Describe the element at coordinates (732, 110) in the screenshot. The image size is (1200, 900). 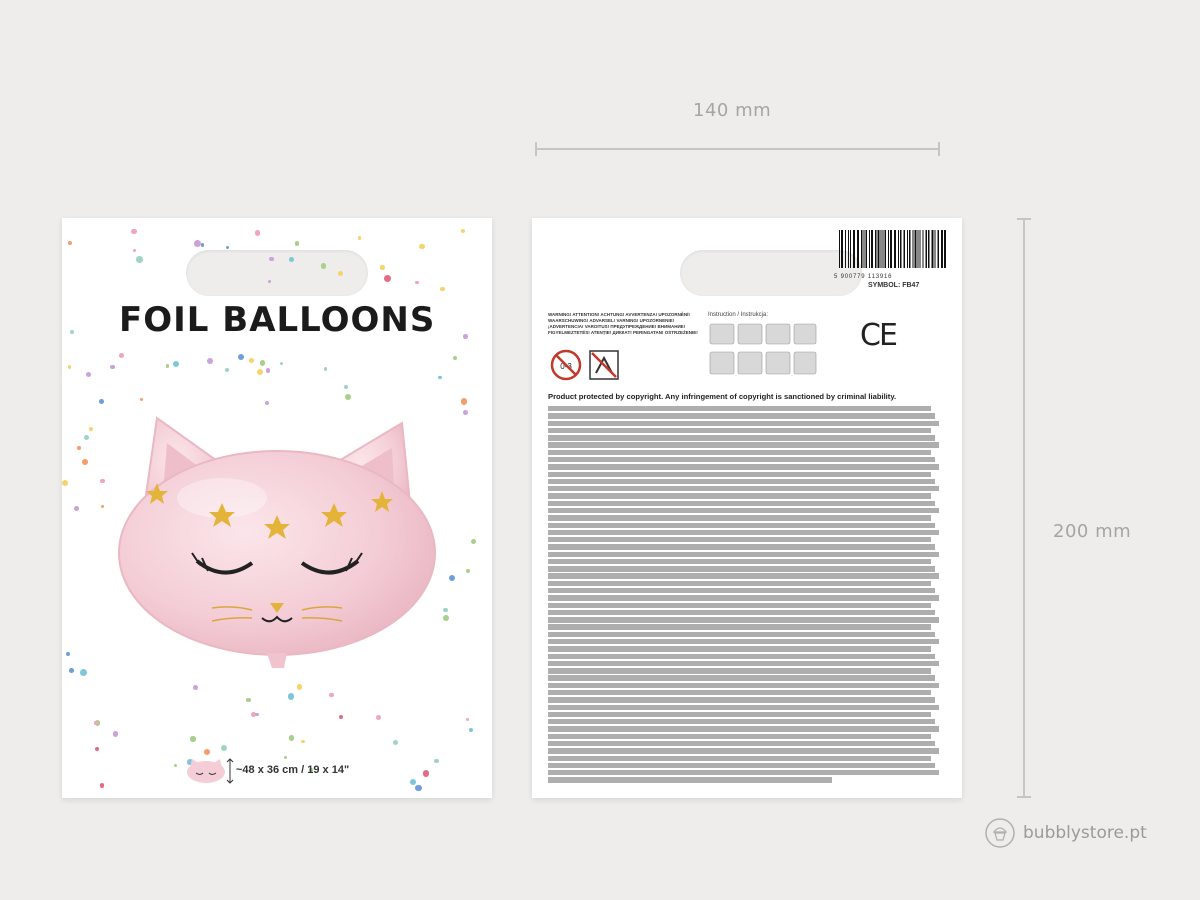
I see `width-dimension-label: 140 mm` at that location.